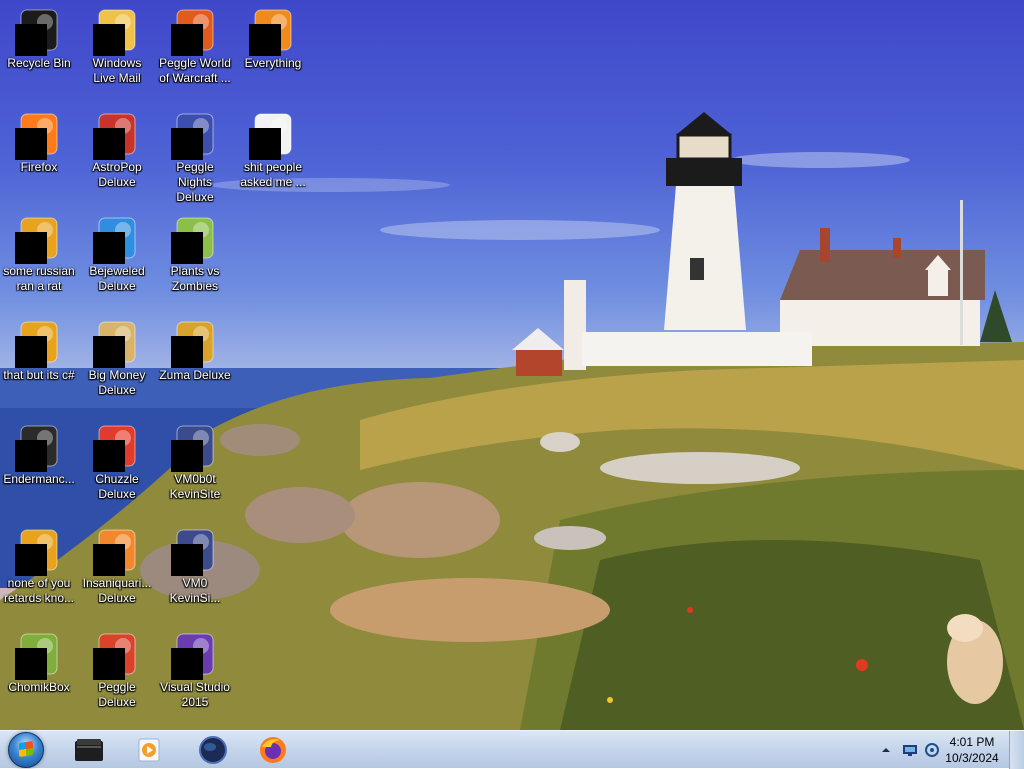 The width and height of the screenshot is (1024, 769). Describe the element at coordinates (910, 750) in the screenshot. I see `network-icon` at that location.